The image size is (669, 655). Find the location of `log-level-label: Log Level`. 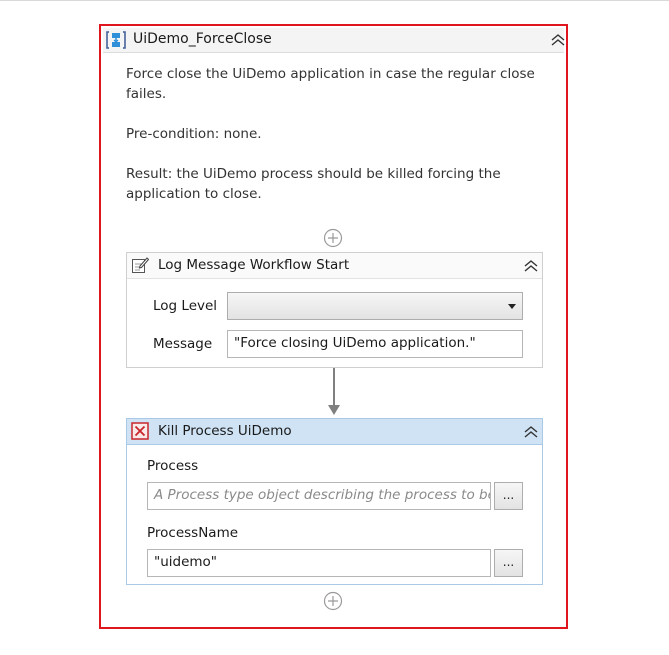

log-level-label: Log Level is located at coordinates (185, 306).